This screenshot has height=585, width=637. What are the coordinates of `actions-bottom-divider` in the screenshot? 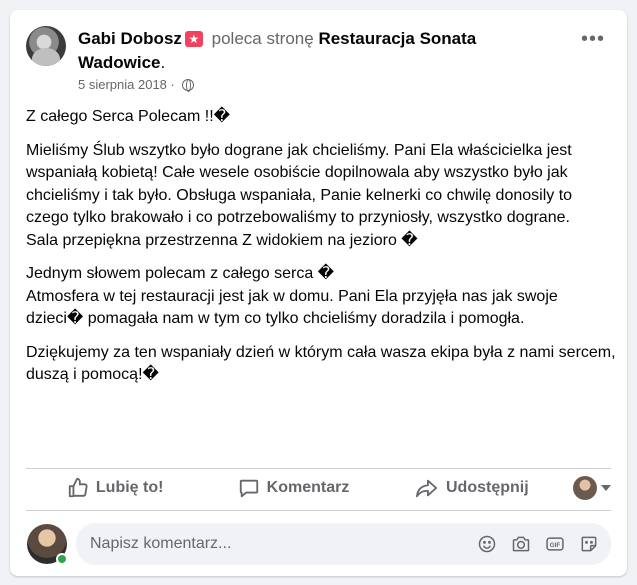 It's located at (318, 510).